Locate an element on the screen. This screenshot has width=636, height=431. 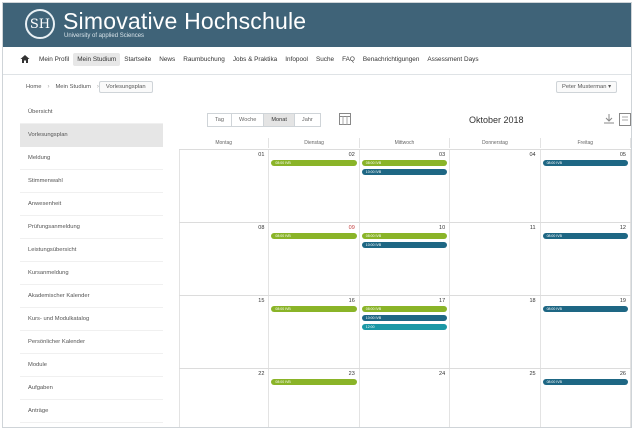
day-cell: 25 is located at coordinates (495, 398).